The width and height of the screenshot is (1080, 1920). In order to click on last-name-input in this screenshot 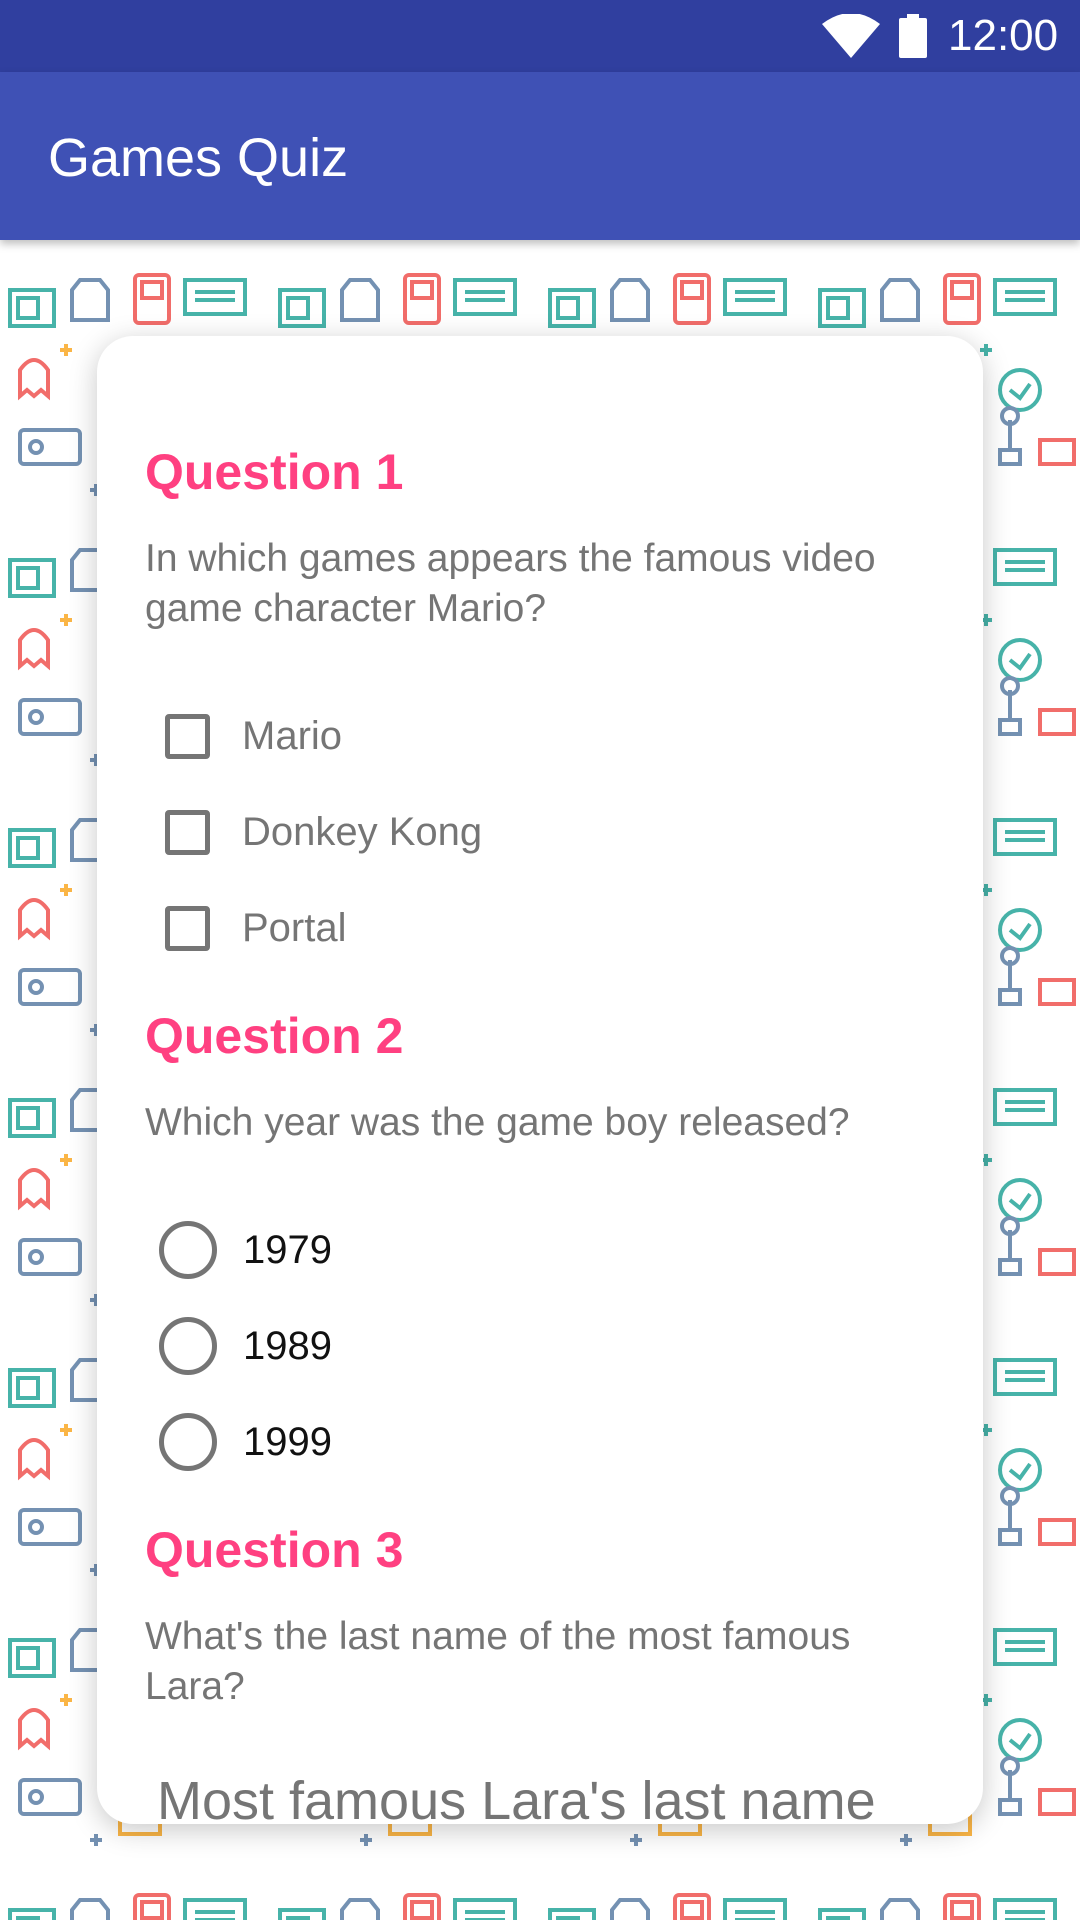, I will do `click(557, 1795)`.